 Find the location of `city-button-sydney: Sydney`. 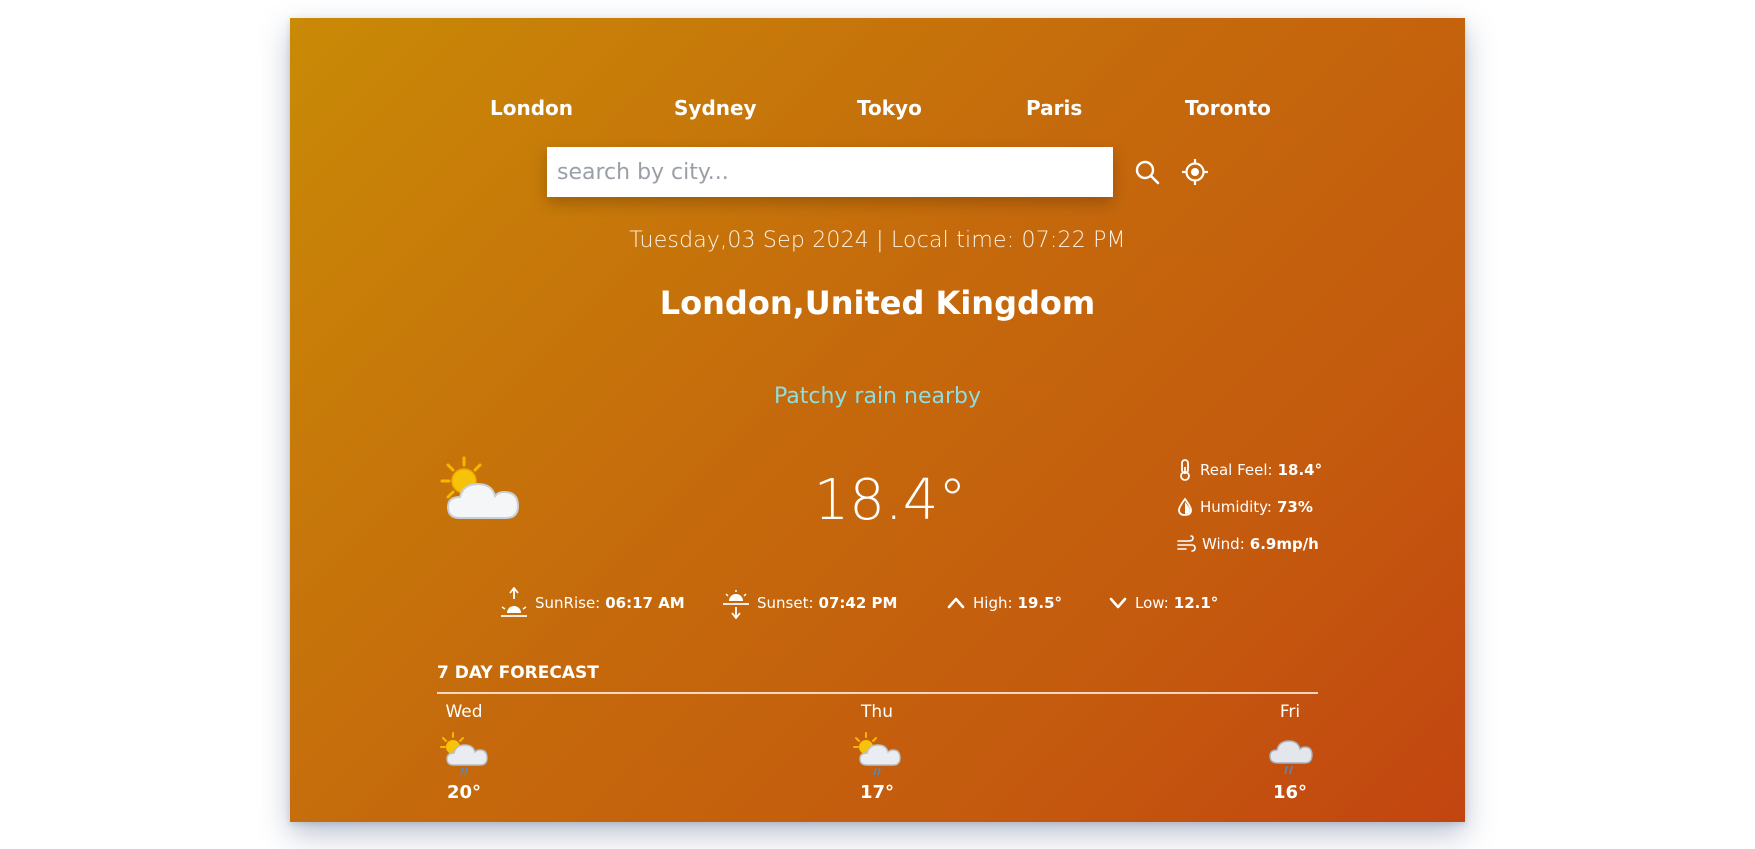

city-button-sydney: Sydney is located at coordinates (715, 108).